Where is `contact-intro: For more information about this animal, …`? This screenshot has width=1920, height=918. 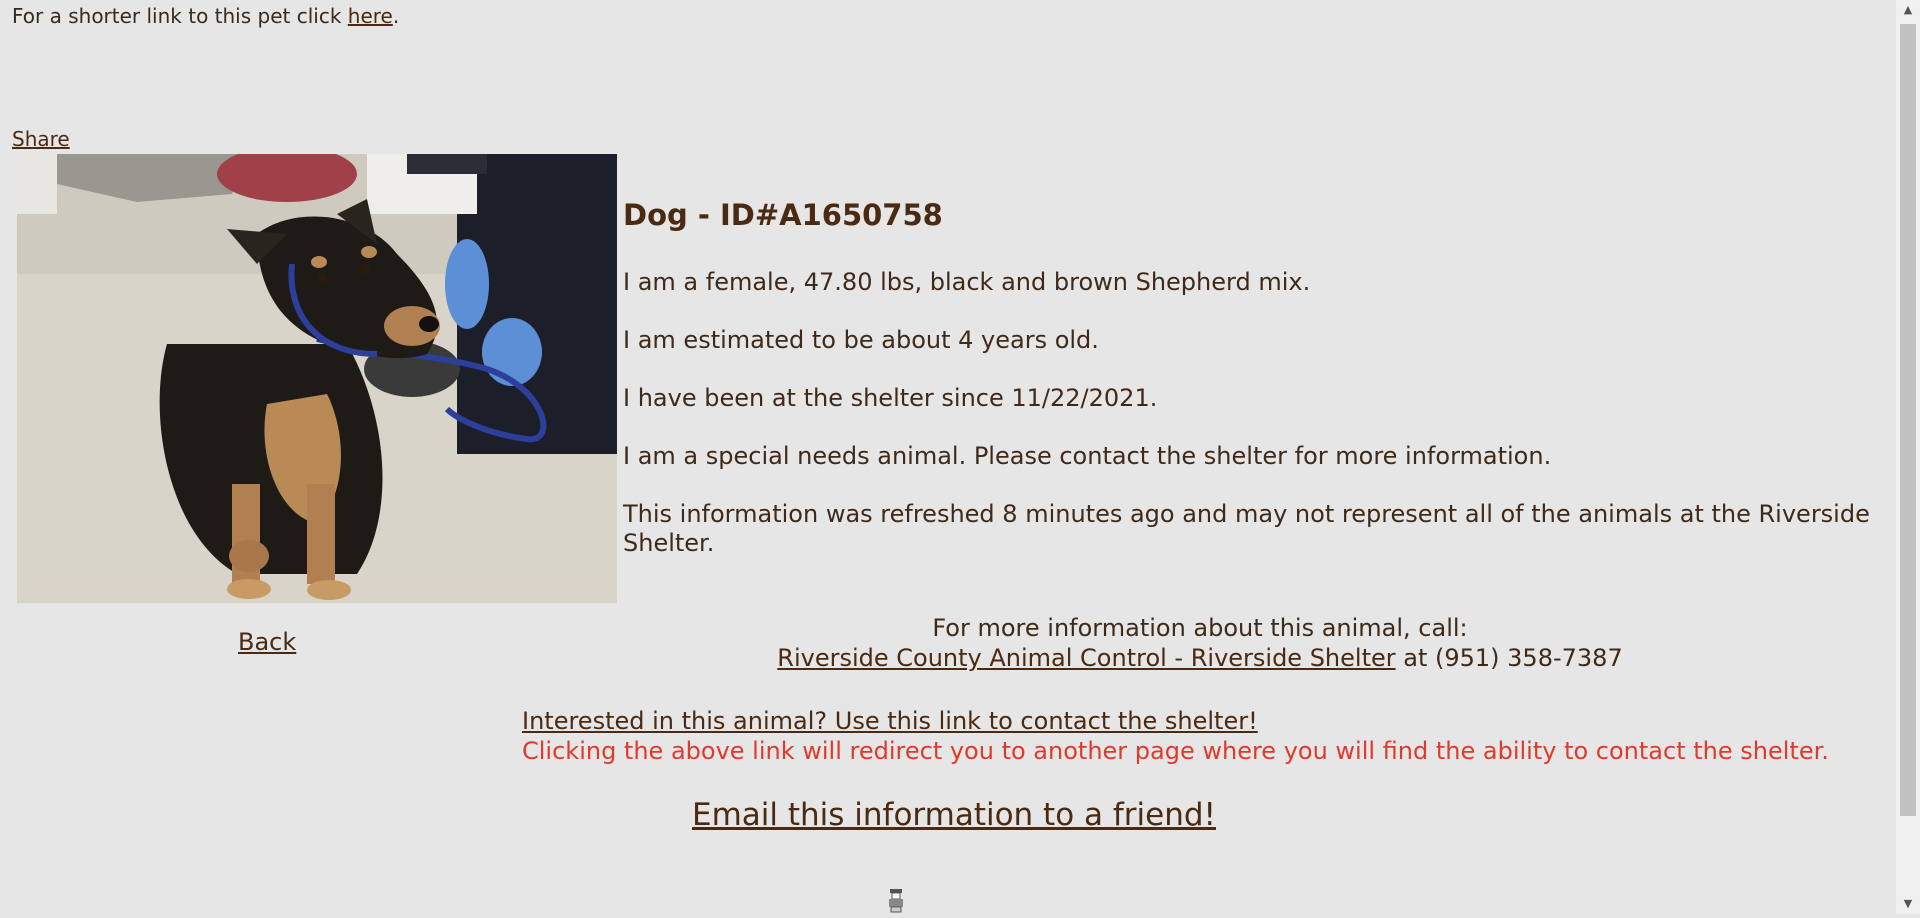 contact-intro: For more information about this animal, … is located at coordinates (1200, 628).